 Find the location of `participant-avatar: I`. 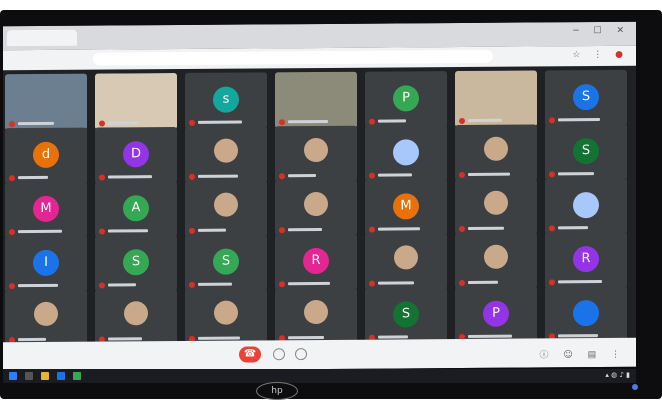

participant-avatar: I is located at coordinates (46, 263).